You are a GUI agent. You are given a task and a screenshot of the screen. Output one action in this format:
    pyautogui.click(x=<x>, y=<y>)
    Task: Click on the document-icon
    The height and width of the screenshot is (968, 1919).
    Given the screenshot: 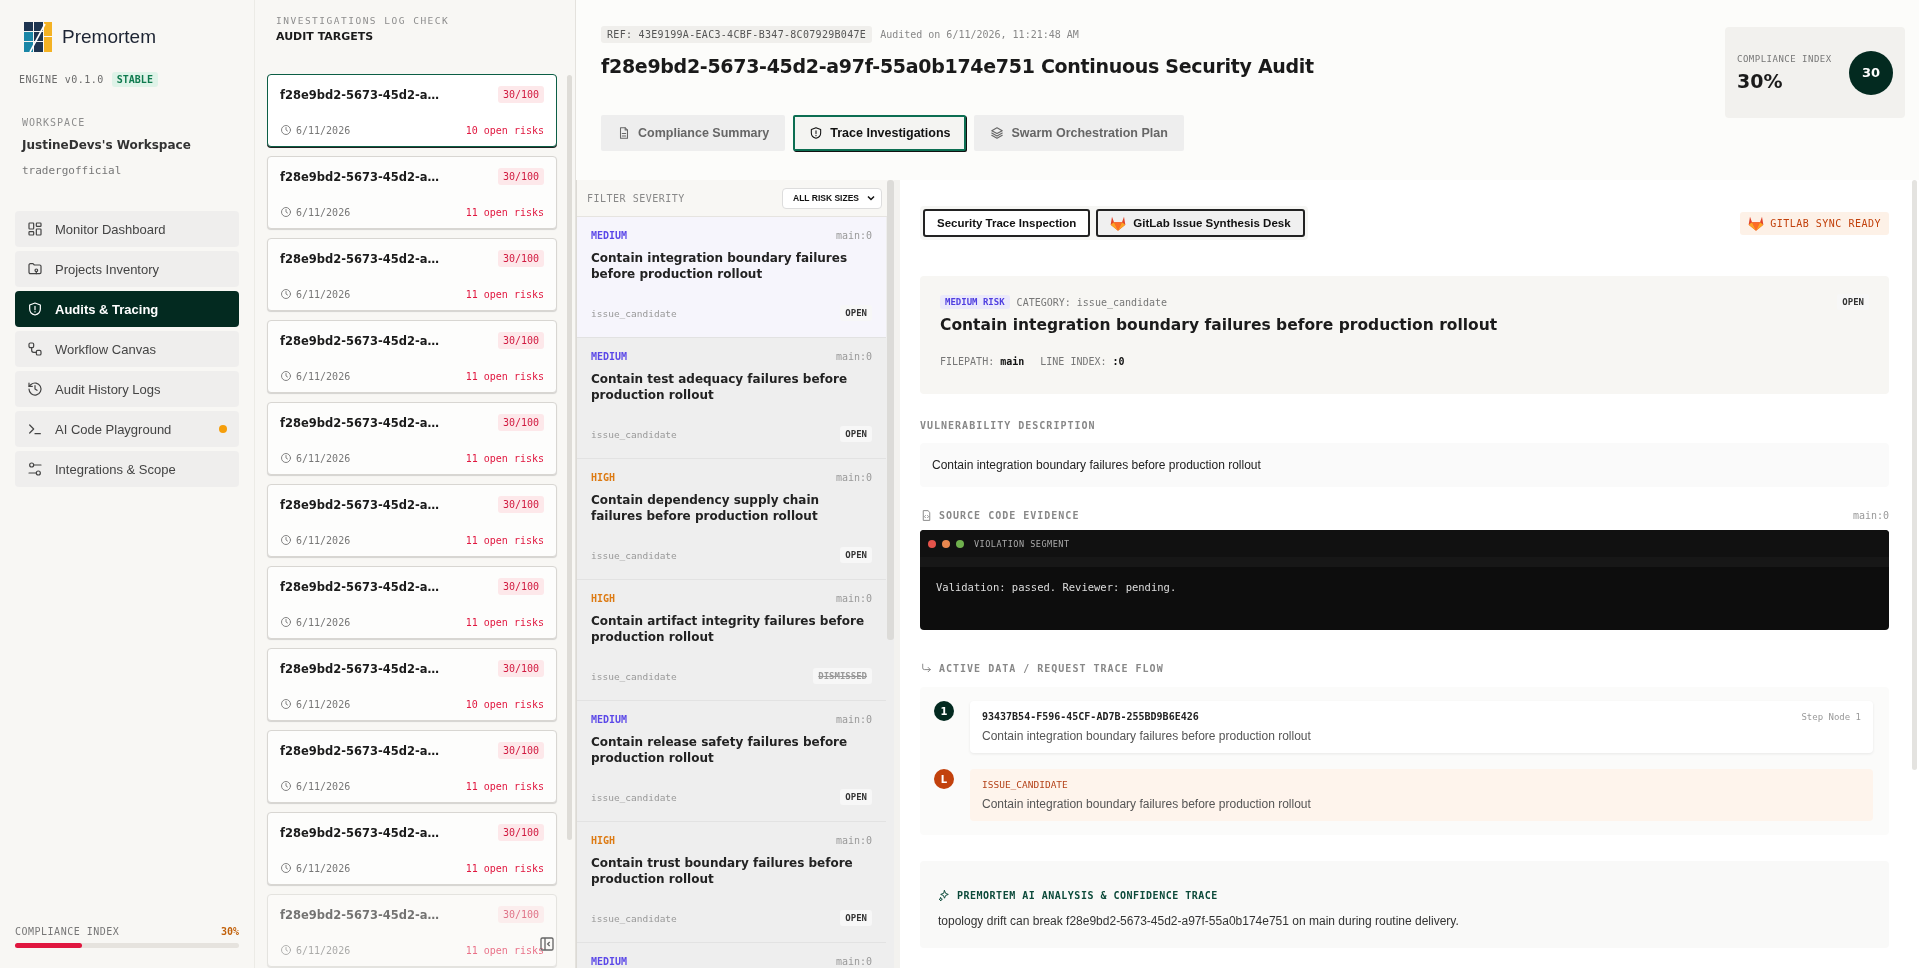 What is the action you would take?
    pyautogui.click(x=624, y=133)
    